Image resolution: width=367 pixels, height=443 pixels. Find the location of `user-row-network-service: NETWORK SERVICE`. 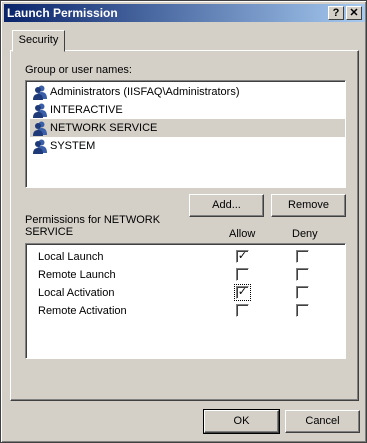

user-row-network-service: NETWORK SERVICE is located at coordinates (187, 128).